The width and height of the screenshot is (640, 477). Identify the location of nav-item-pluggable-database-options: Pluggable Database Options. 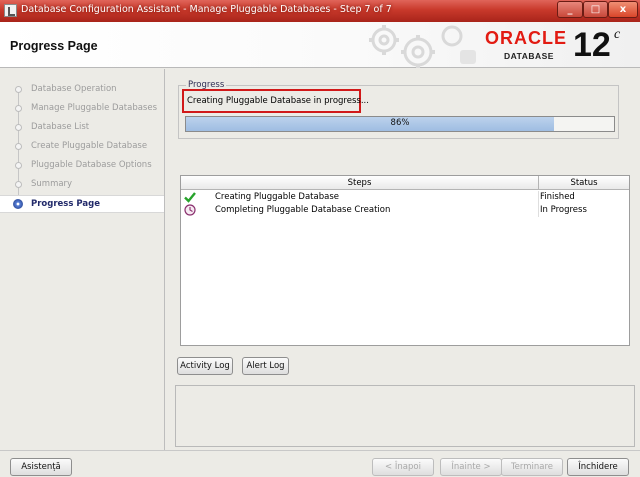
(82, 166).